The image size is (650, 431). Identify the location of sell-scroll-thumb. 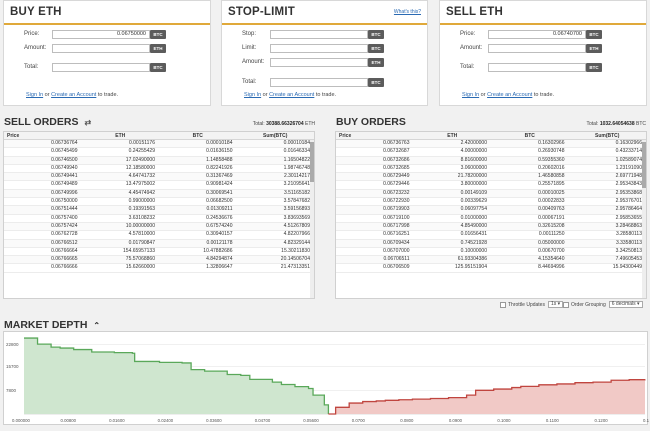
(312, 162).